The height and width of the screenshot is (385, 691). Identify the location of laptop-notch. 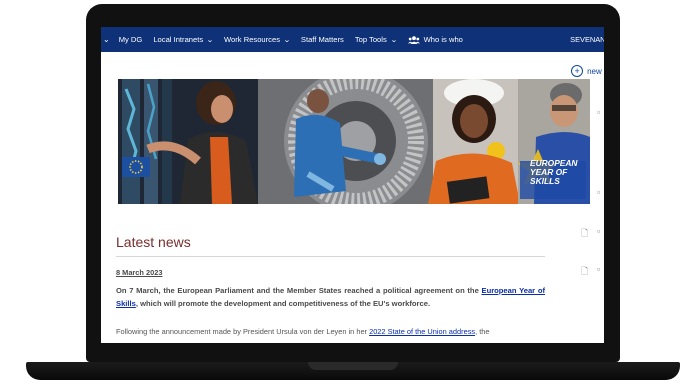
(353, 366).